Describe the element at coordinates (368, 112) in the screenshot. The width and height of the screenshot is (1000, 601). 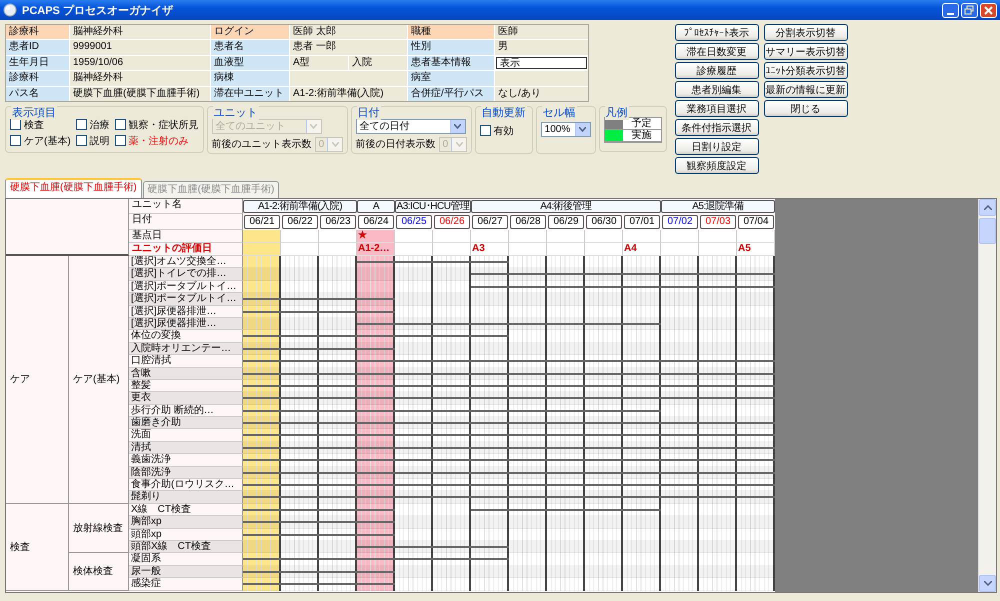
I see `group-title: 日付` at that location.